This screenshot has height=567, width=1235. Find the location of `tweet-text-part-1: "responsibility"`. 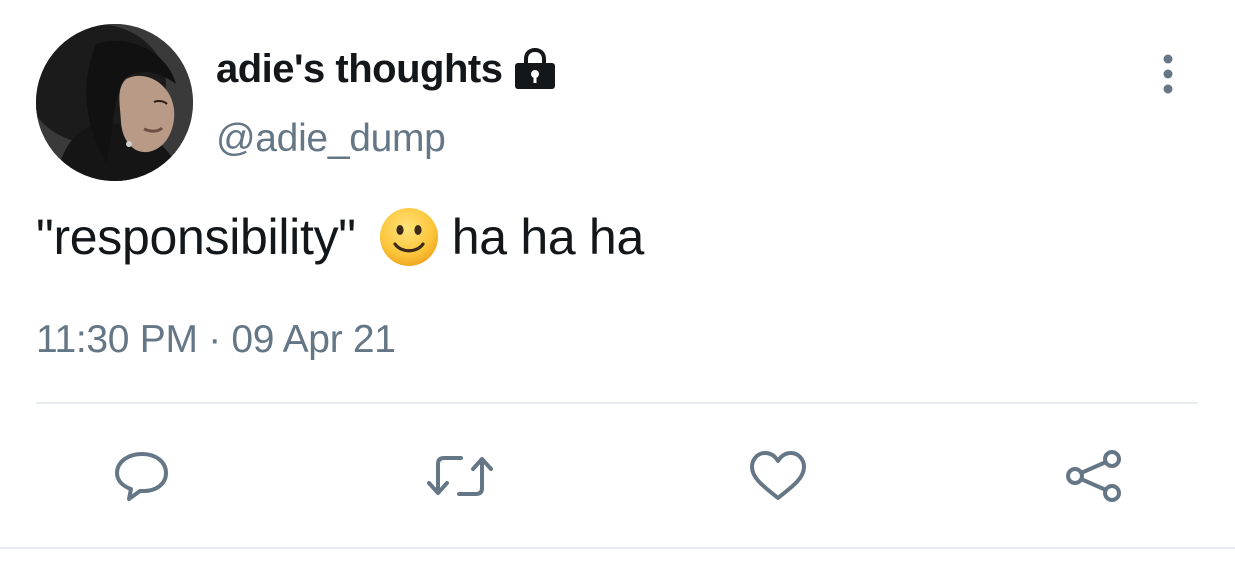

tweet-text-part-1: "responsibility" is located at coordinates (196, 237).